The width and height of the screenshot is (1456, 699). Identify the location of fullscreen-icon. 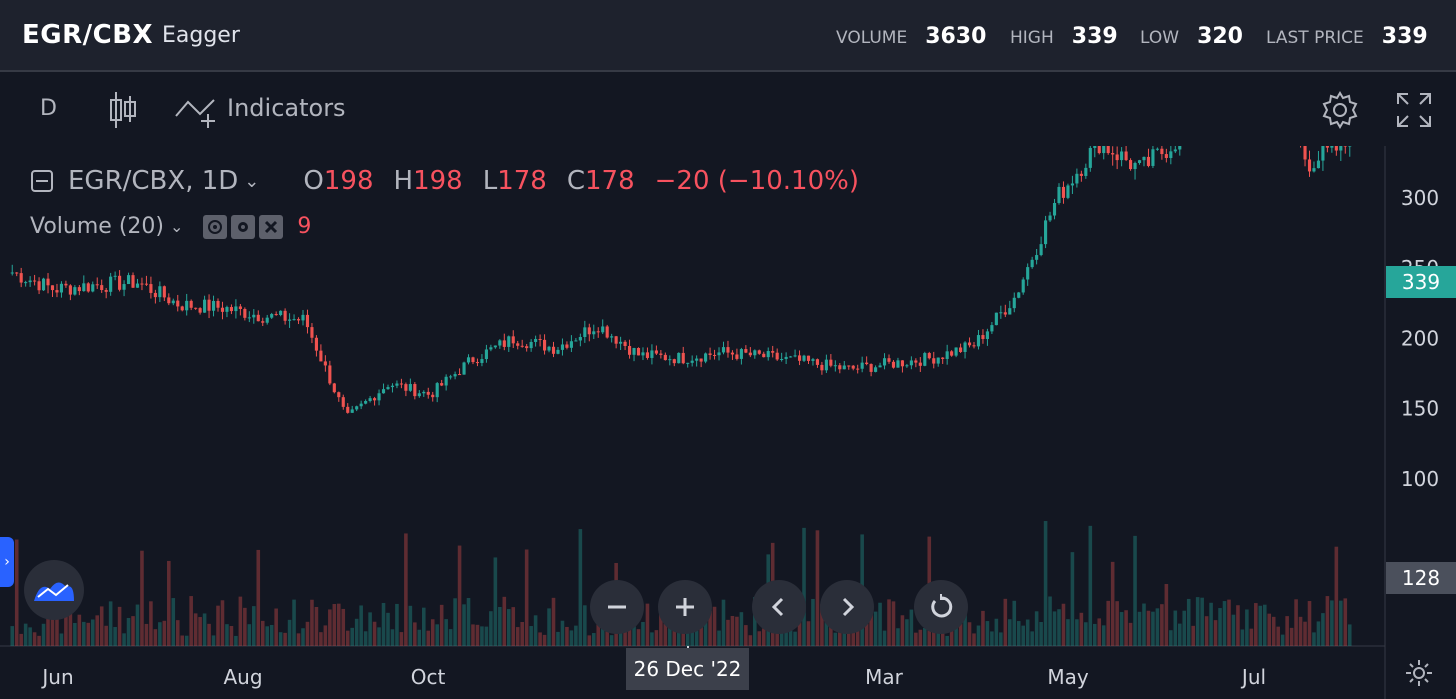
(1414, 110).